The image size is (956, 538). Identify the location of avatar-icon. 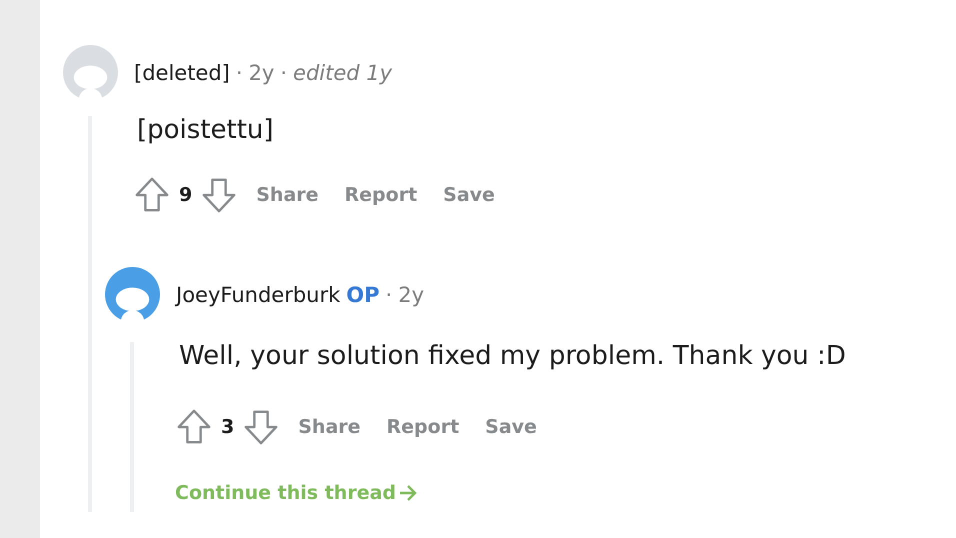
(132, 294).